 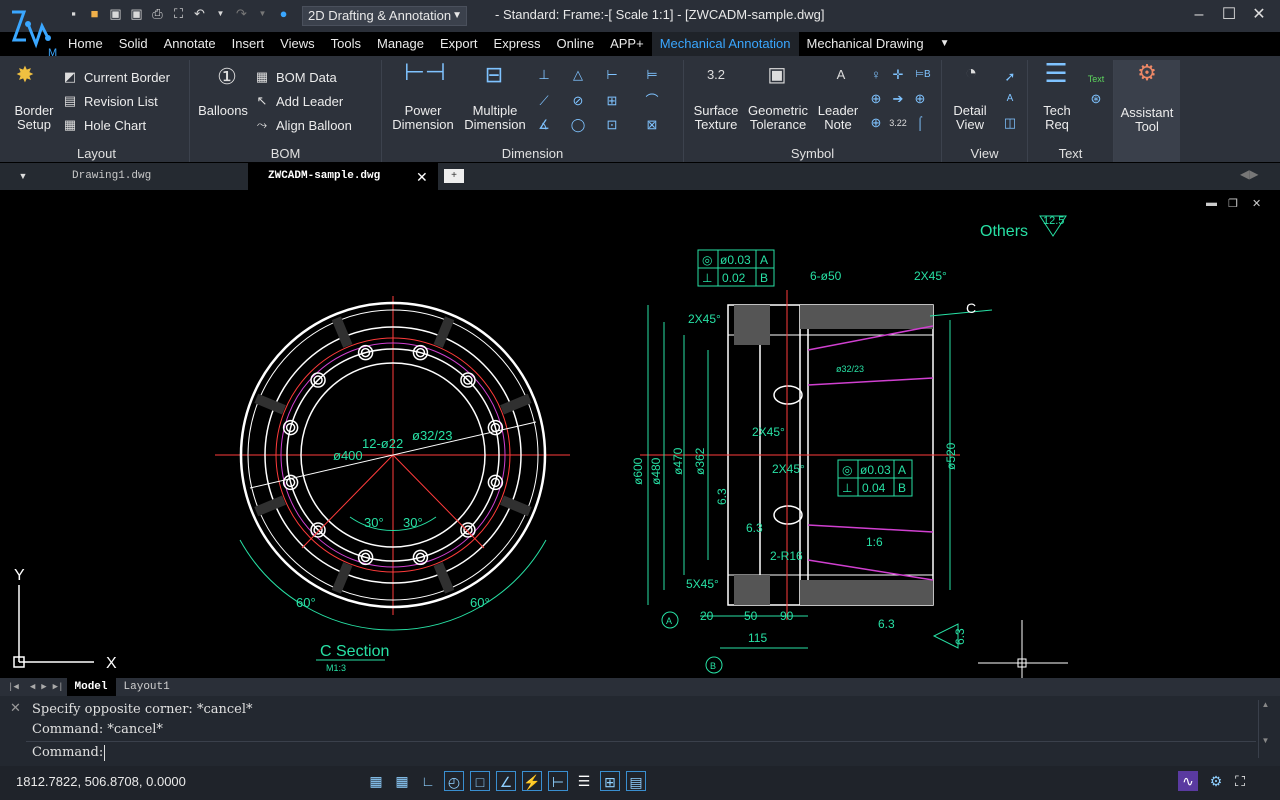 I want to click on sketch-icon: ⌠, so click(x=920, y=123).